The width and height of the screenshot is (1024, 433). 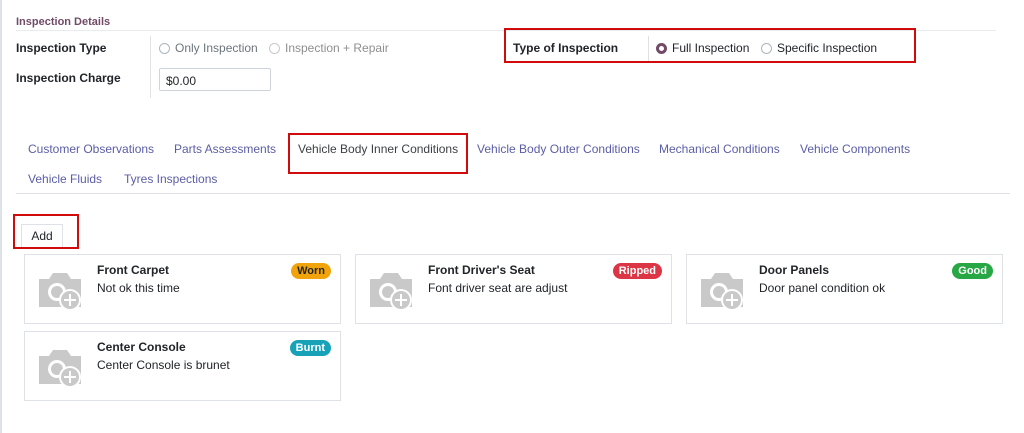 What do you see at coordinates (138, 288) in the screenshot?
I see `card-description: Not ok this time` at bounding box center [138, 288].